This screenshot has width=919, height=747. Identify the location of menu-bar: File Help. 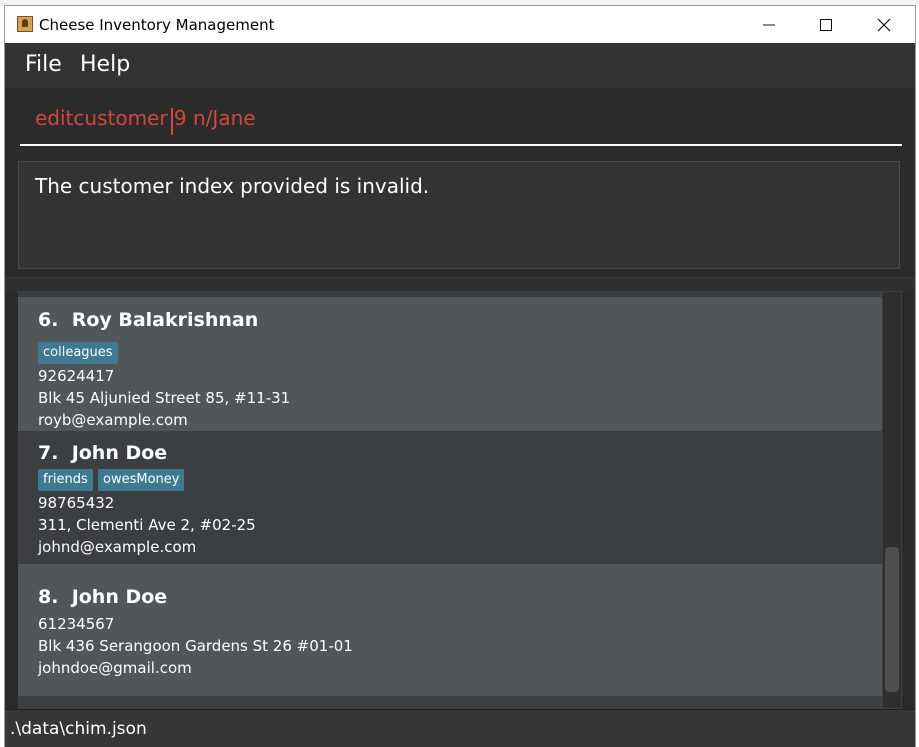
(460, 66).